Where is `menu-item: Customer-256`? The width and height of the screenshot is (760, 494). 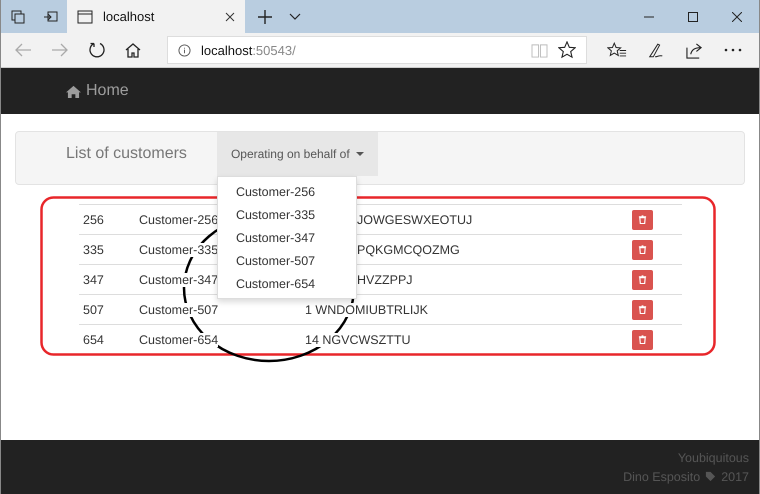
menu-item: Customer-256 is located at coordinates (287, 192).